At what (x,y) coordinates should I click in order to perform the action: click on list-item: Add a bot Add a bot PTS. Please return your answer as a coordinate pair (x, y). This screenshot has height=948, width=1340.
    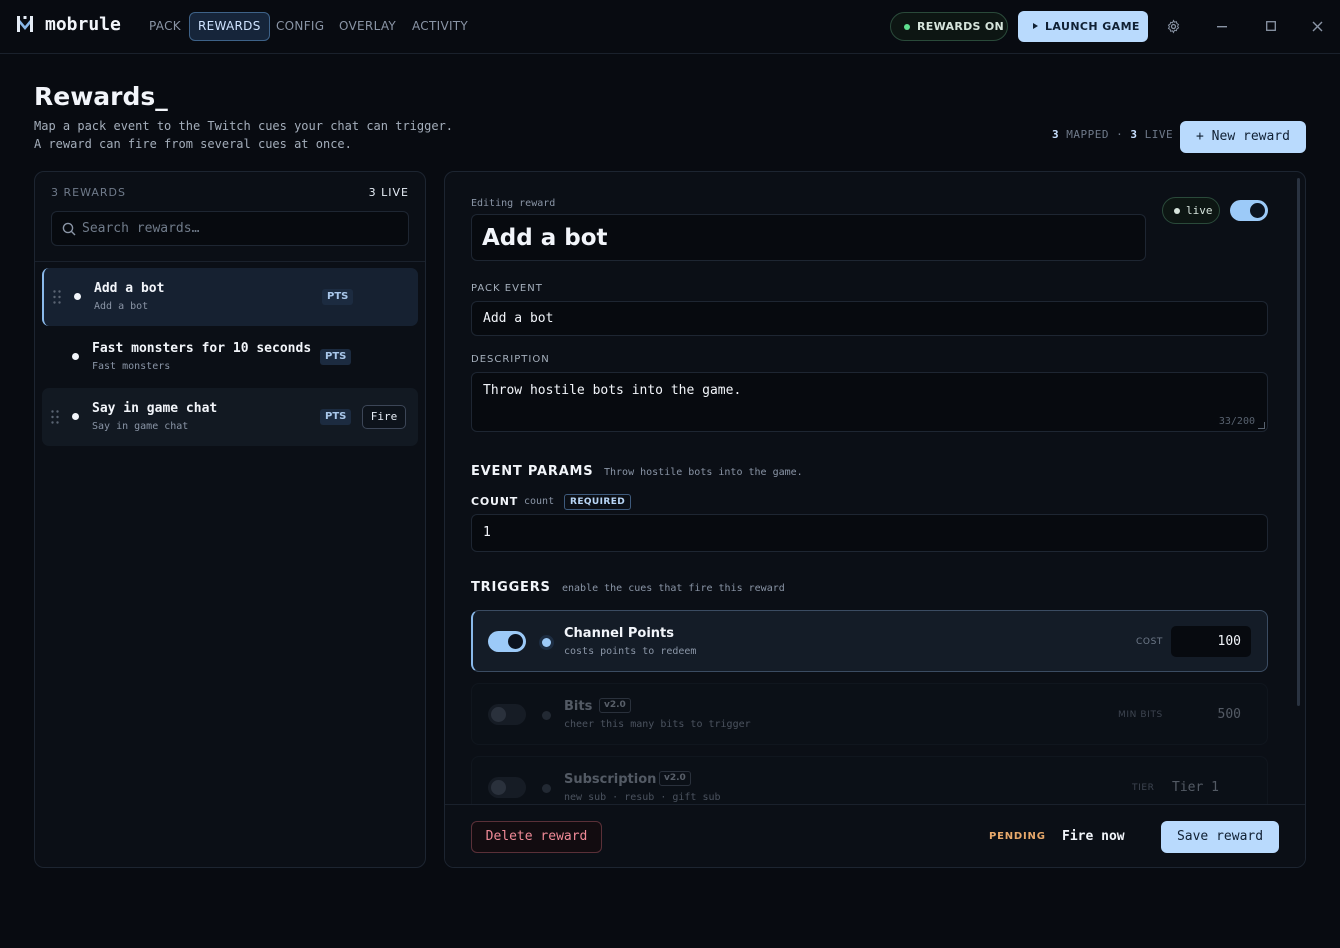
    Looking at the image, I should click on (230, 297).